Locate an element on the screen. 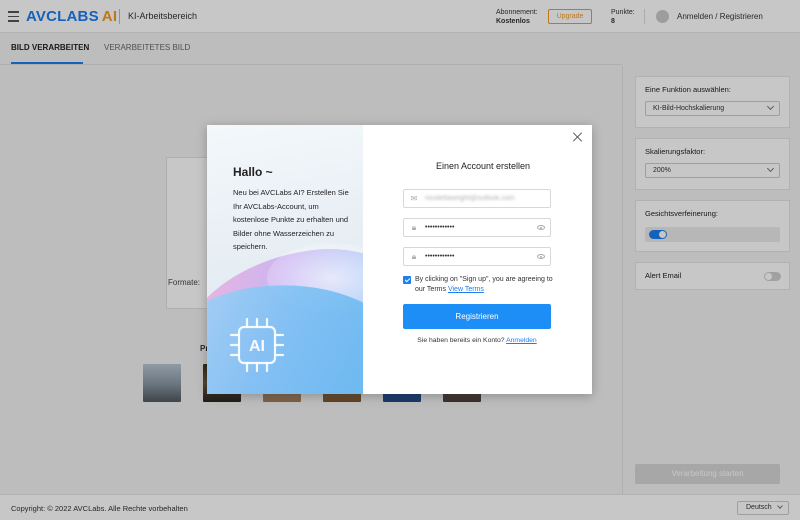  ai-chip-label: AI is located at coordinates (257, 346).